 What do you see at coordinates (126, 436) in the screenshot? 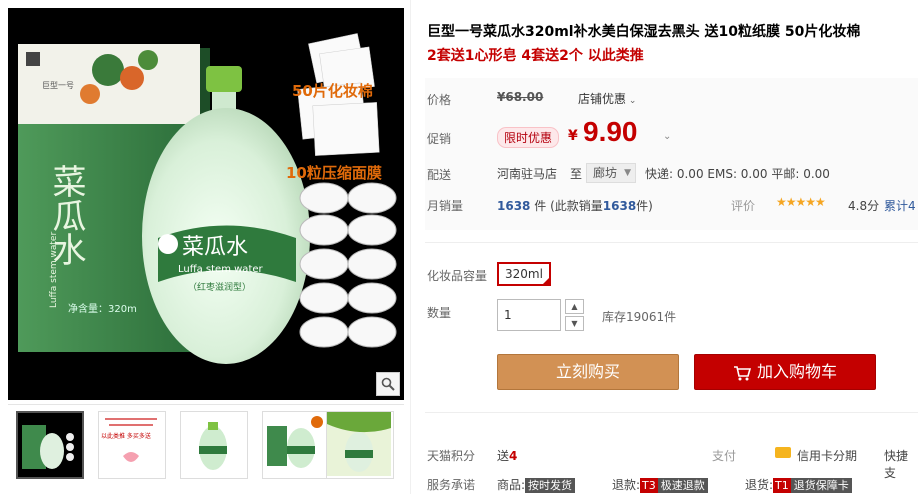
I see `thumb2-caption: 以此类推 多买多送` at bounding box center [126, 436].